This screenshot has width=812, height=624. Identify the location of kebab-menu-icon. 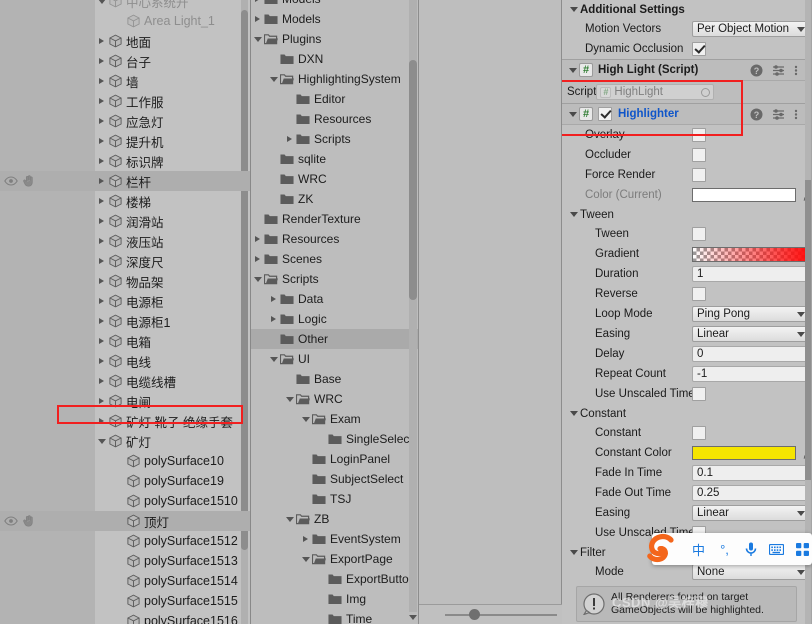
(796, 70).